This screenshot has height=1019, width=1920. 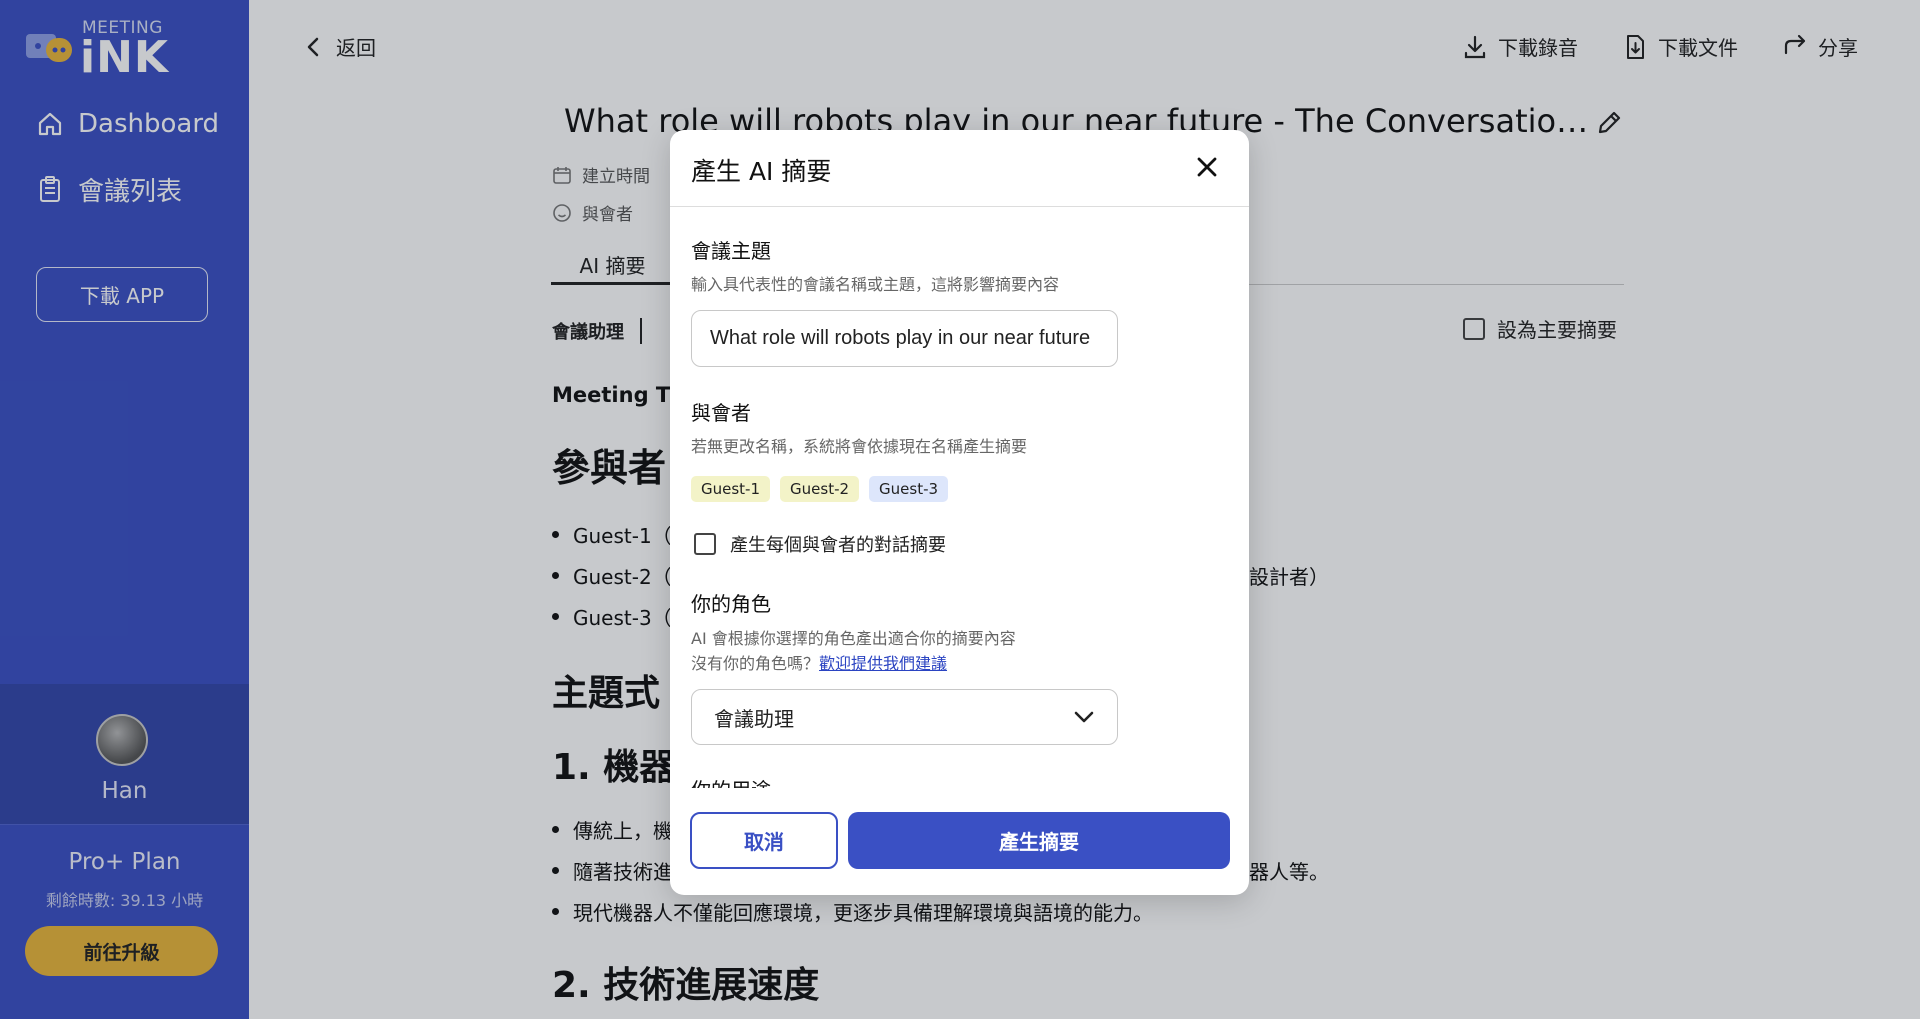 I want to click on purpose-label: 你的用途, so click(x=731, y=781).